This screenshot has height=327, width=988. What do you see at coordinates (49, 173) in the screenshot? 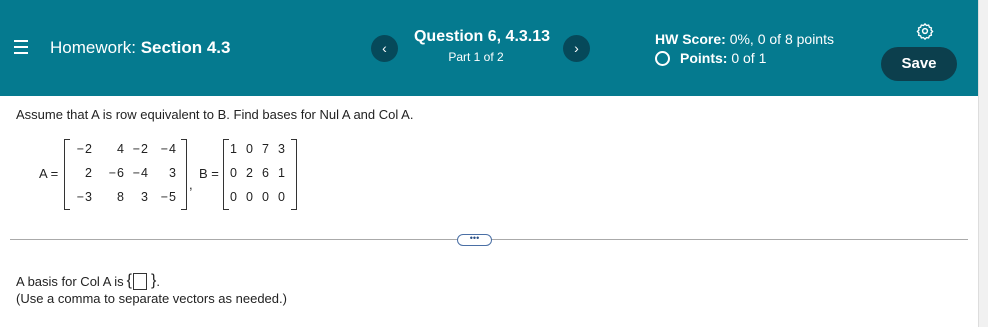
I see `matrix-a-label: A =` at bounding box center [49, 173].